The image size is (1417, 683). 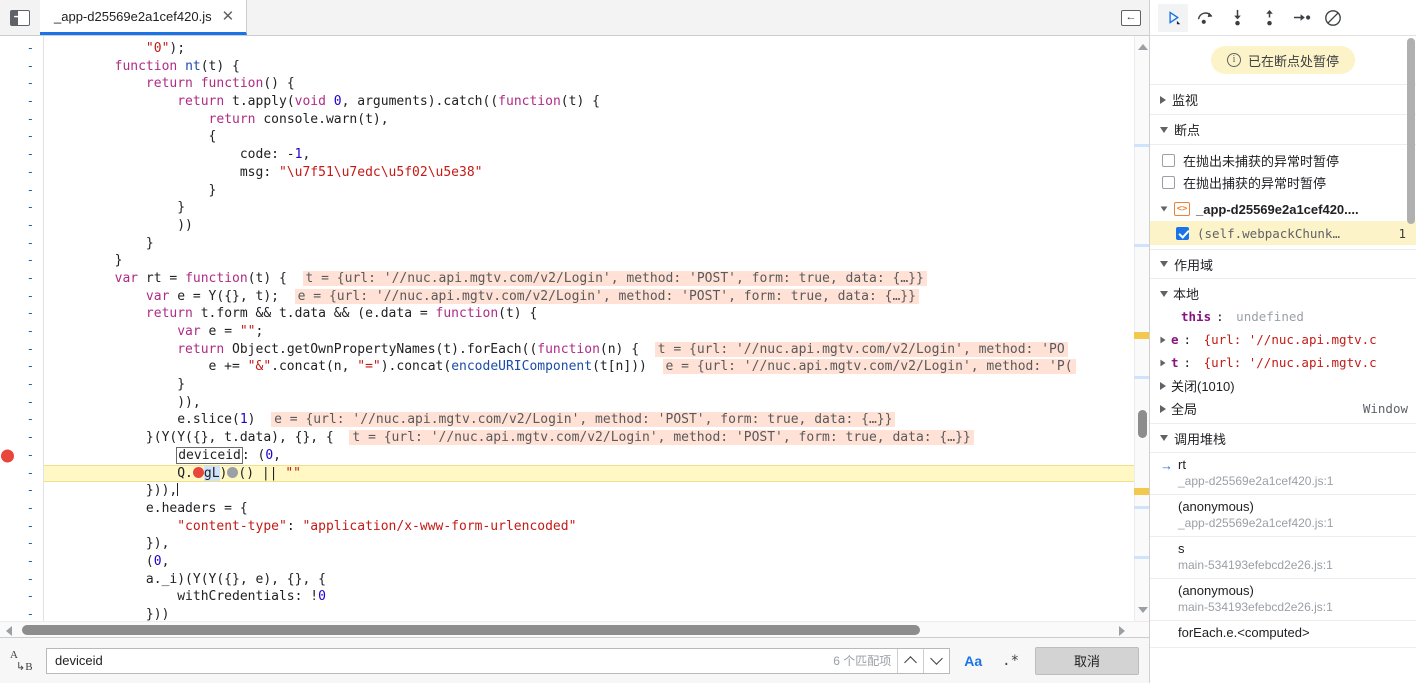 What do you see at coordinates (1182, 233) in the screenshot?
I see `checkbox-checked-icon` at bounding box center [1182, 233].